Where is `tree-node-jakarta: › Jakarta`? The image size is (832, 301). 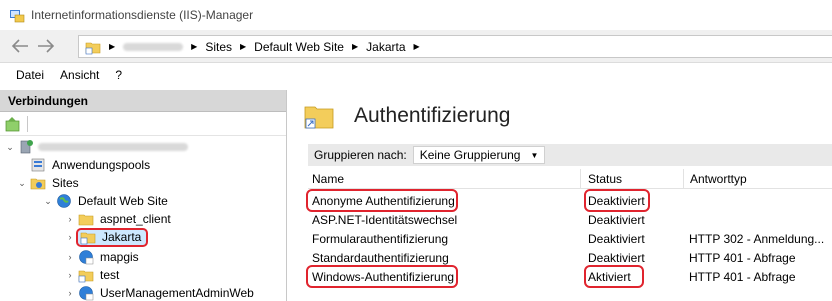 tree-node-jakarta: › Jakarta is located at coordinates (106, 237).